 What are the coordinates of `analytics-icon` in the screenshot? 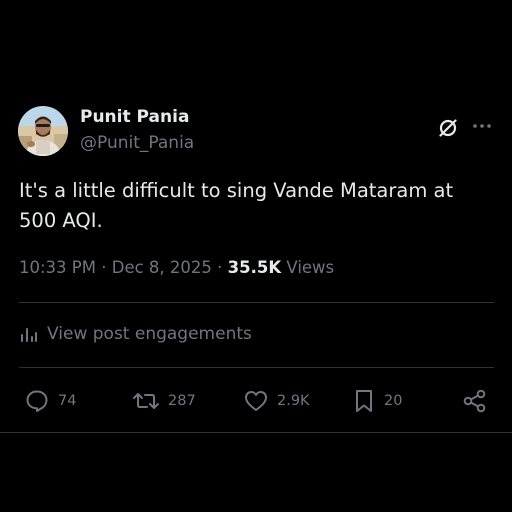 It's located at (29, 335).